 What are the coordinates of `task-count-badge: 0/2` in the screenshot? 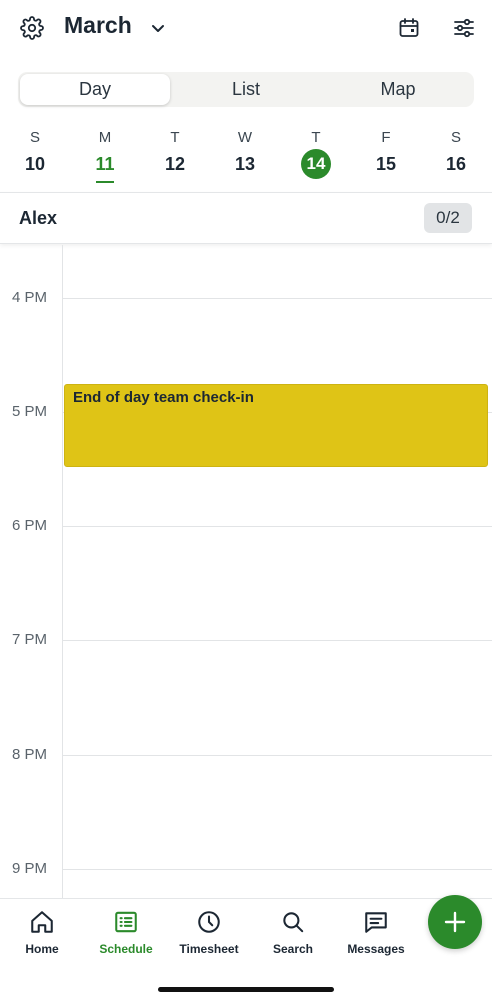 It's located at (448, 218).